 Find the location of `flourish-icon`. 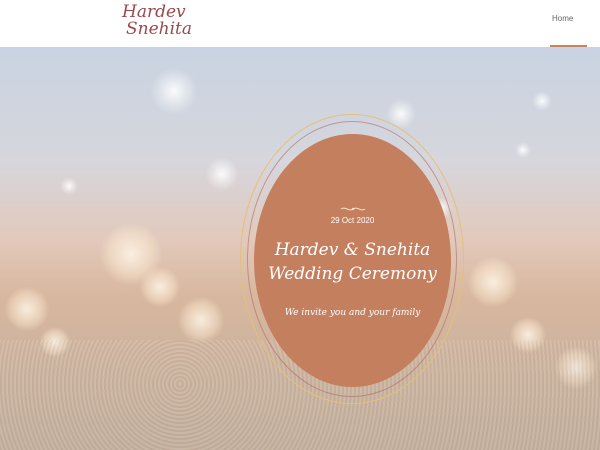

flourish-icon is located at coordinates (353, 209).